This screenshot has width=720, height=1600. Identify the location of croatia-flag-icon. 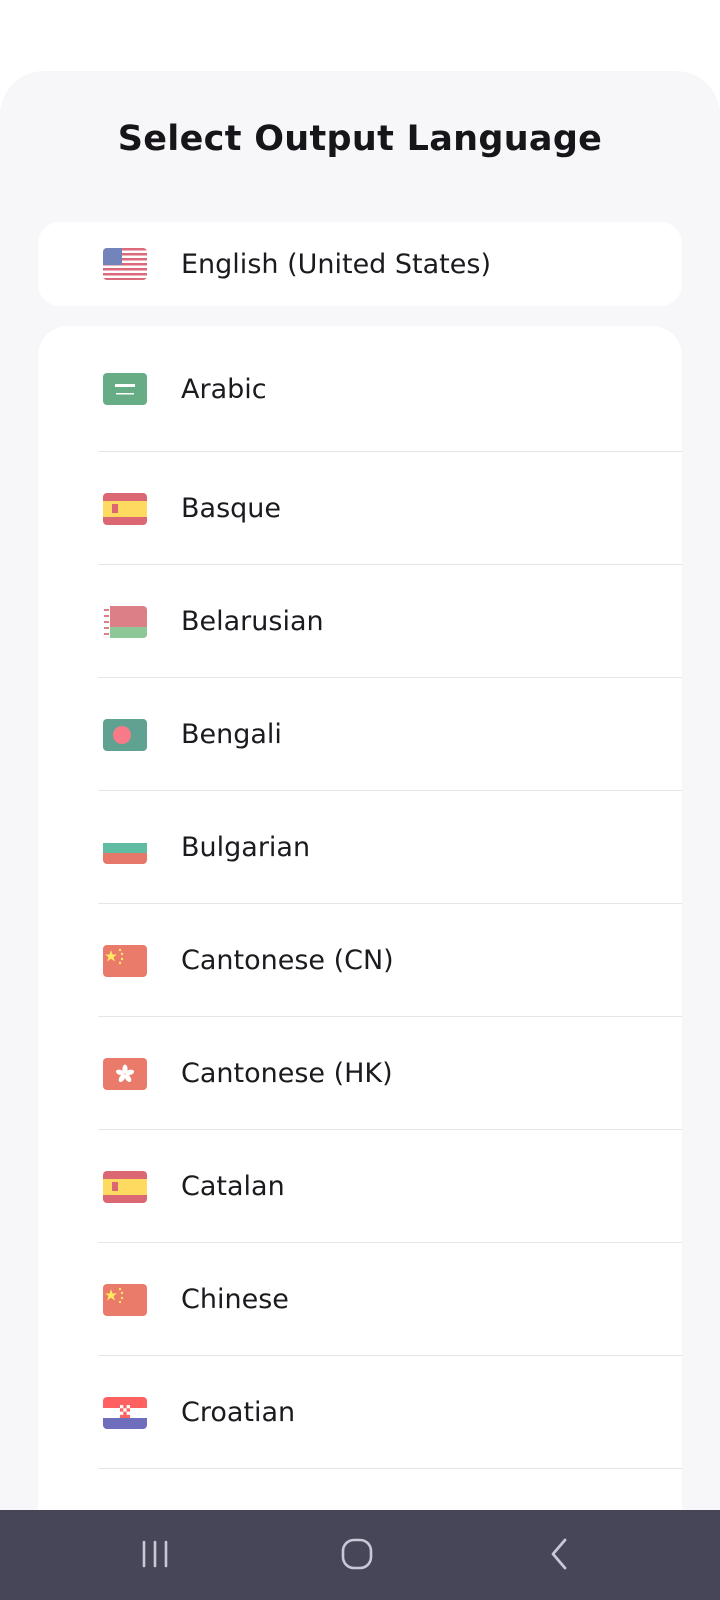
(125, 1412).